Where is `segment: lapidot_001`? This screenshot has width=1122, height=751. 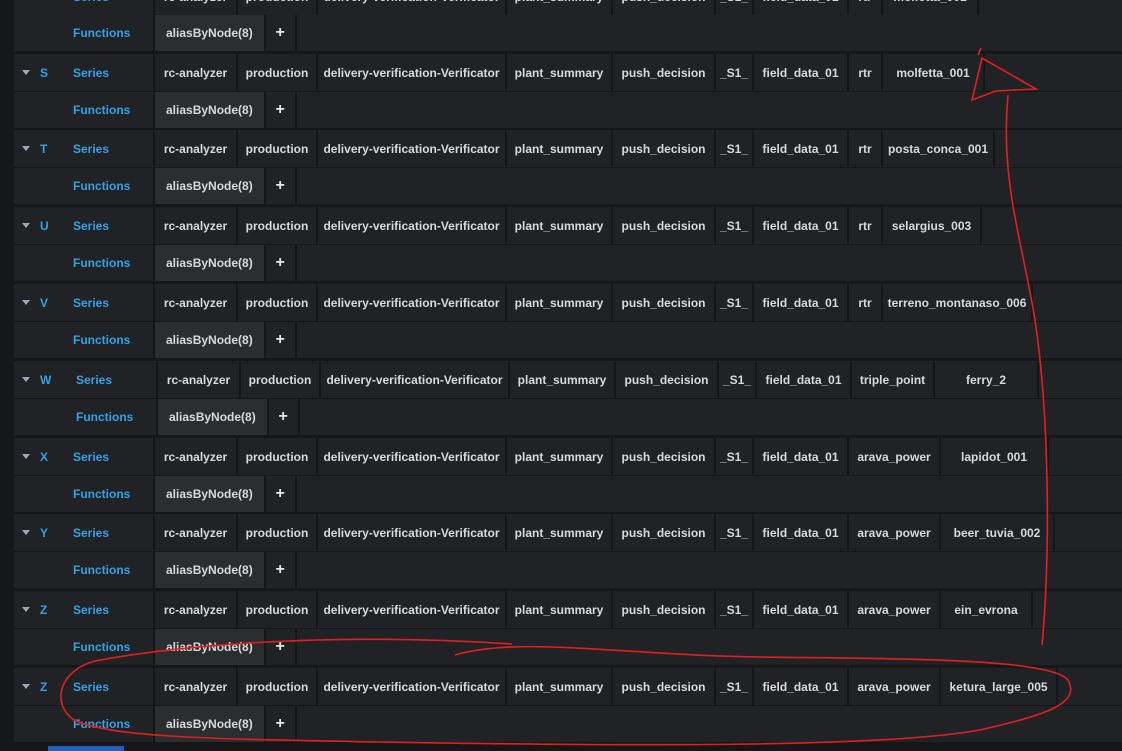
segment: lapidot_001 is located at coordinates (994, 456).